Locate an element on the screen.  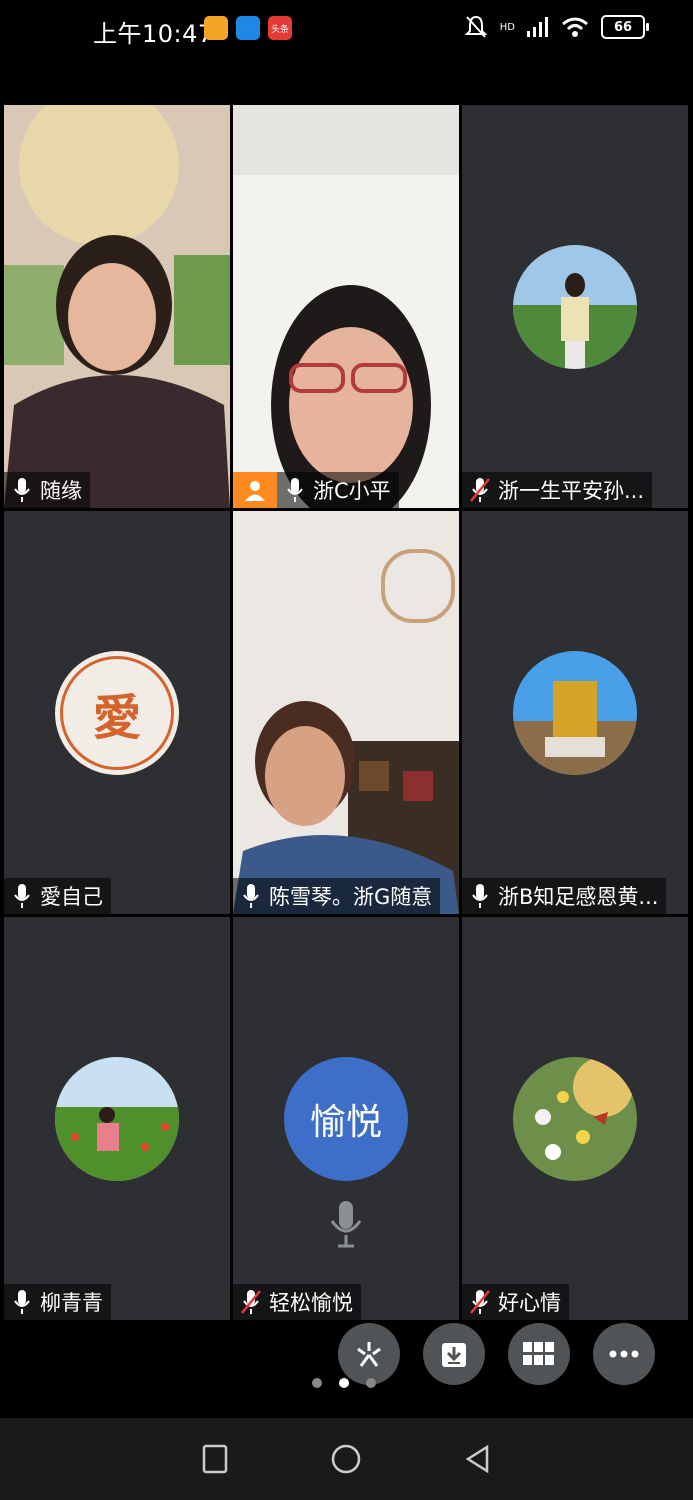
signal-icon is located at coordinates (537, 27).